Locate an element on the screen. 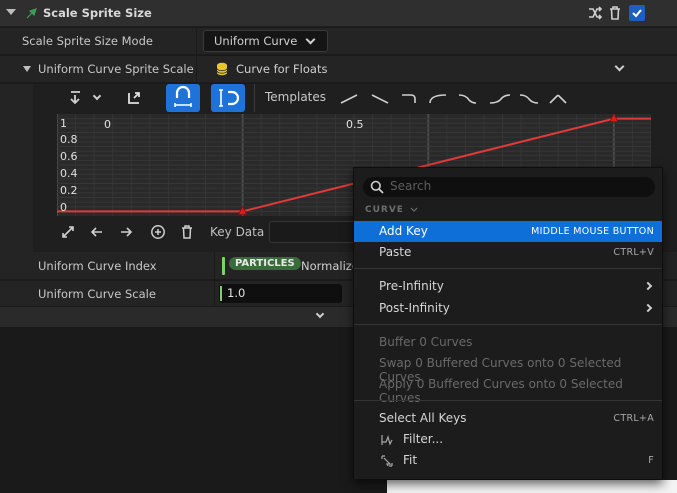  snap-value-button is located at coordinates (228, 98).